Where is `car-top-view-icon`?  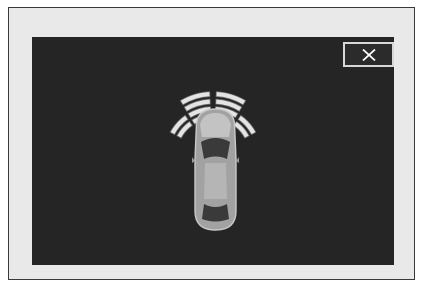 car-top-view-icon is located at coordinates (215, 169).